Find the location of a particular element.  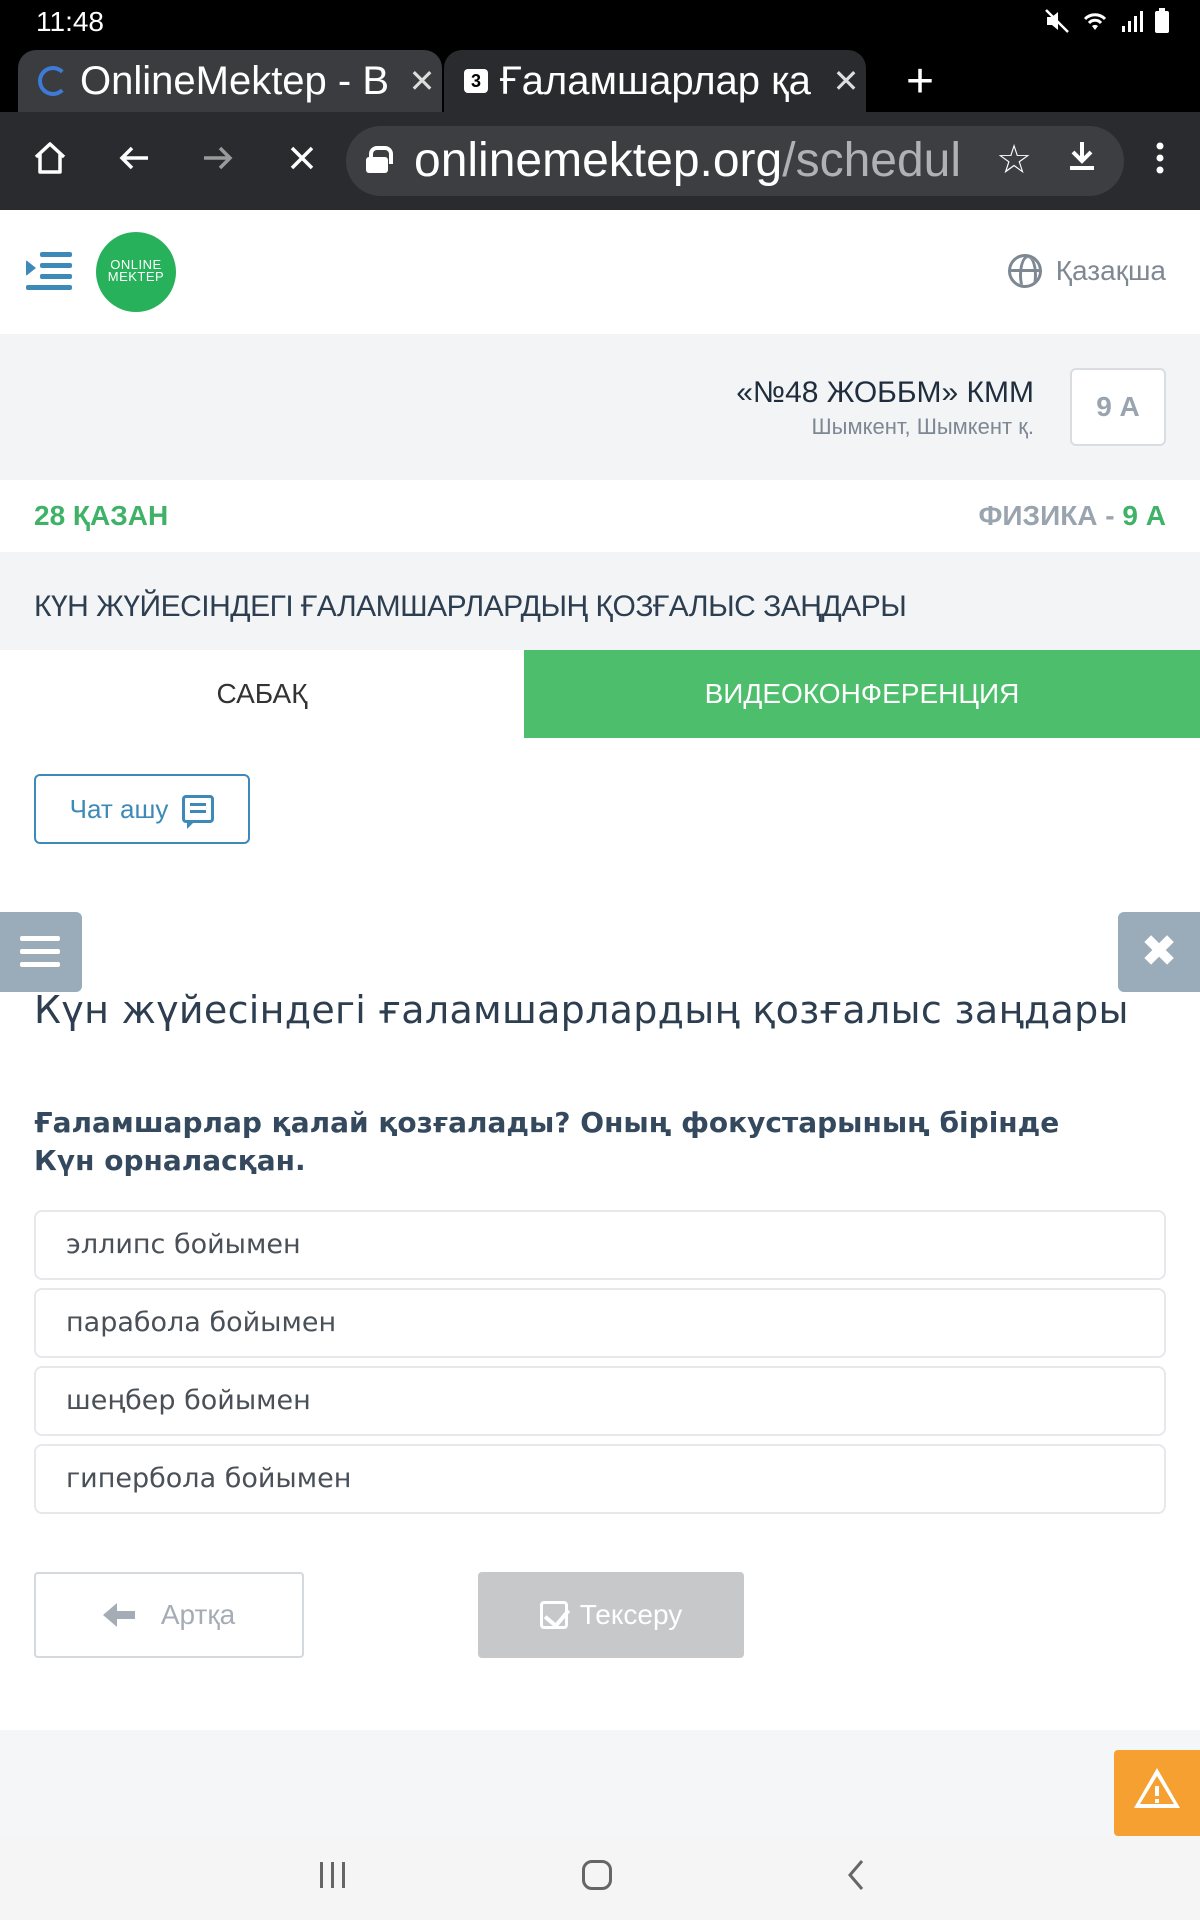

browser-tab-planets: 3 Ғаламшарлар қа ✕ is located at coordinates (655, 81).